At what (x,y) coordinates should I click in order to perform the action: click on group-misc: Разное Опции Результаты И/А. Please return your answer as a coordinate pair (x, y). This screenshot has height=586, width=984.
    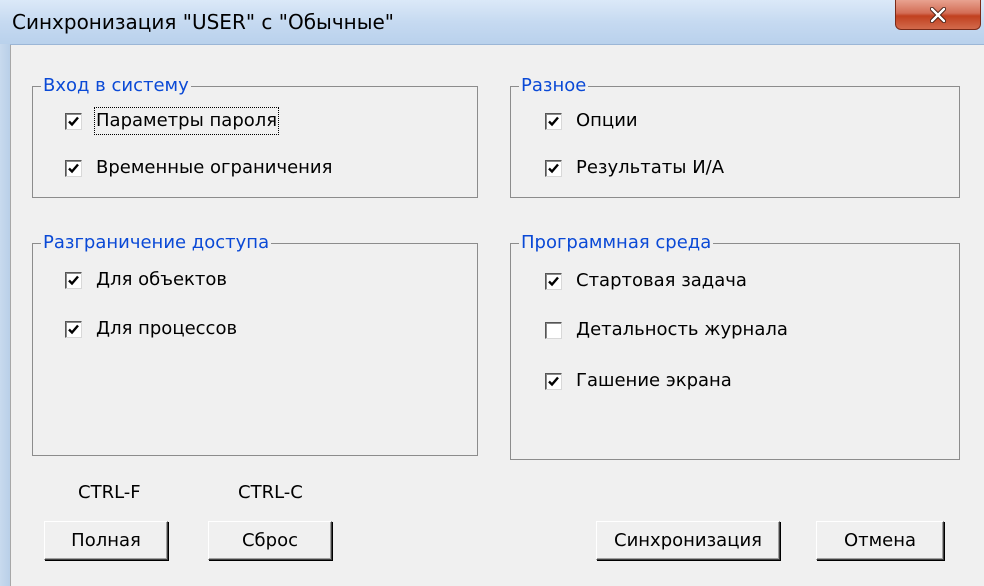
    Looking at the image, I should click on (735, 136).